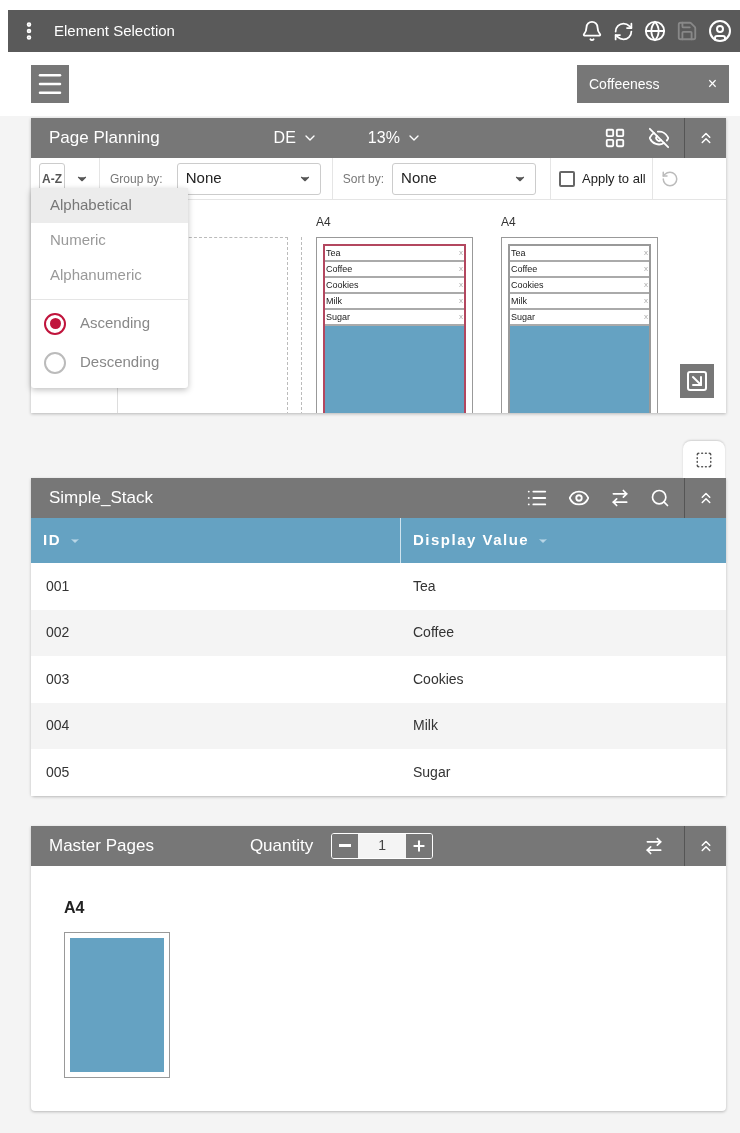  Describe the element at coordinates (704, 459) in the screenshot. I see `dashed-square-icon` at that location.